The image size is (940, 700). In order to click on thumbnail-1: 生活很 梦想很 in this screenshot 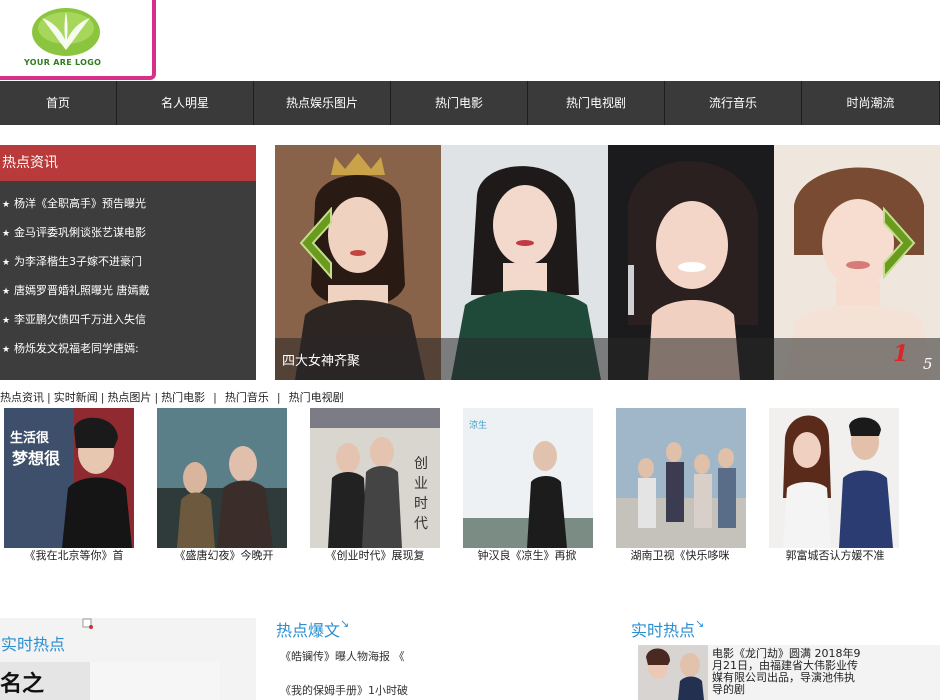, I will do `click(69, 478)`.